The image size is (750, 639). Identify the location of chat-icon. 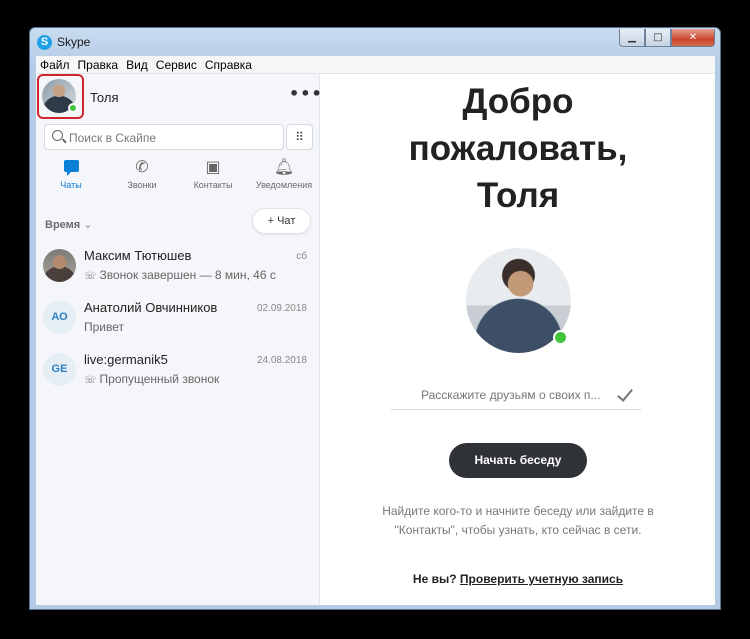
(71, 167).